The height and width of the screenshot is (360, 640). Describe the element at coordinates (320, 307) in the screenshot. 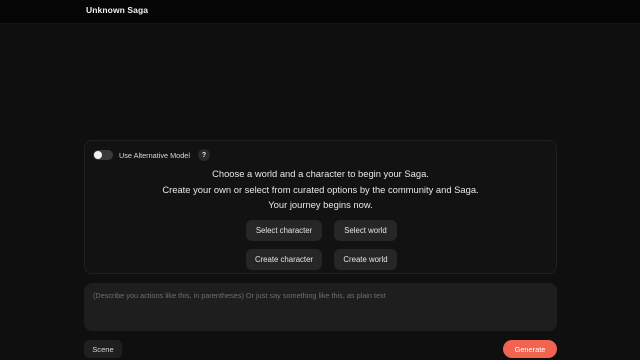

I see `action-input` at that location.